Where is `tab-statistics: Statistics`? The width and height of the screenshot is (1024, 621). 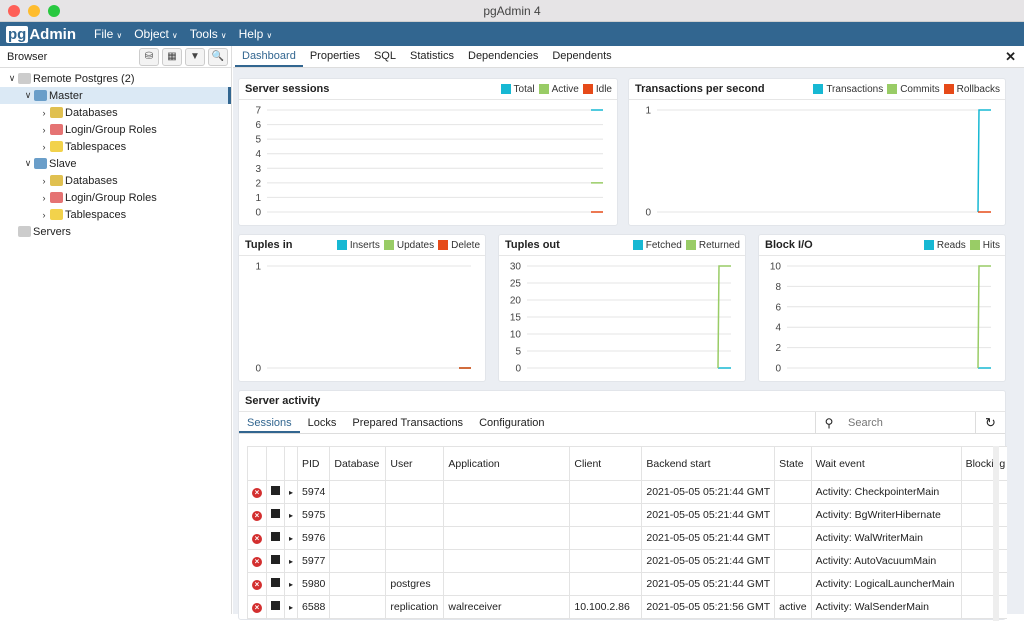
tab-statistics: Statistics is located at coordinates (432, 56).